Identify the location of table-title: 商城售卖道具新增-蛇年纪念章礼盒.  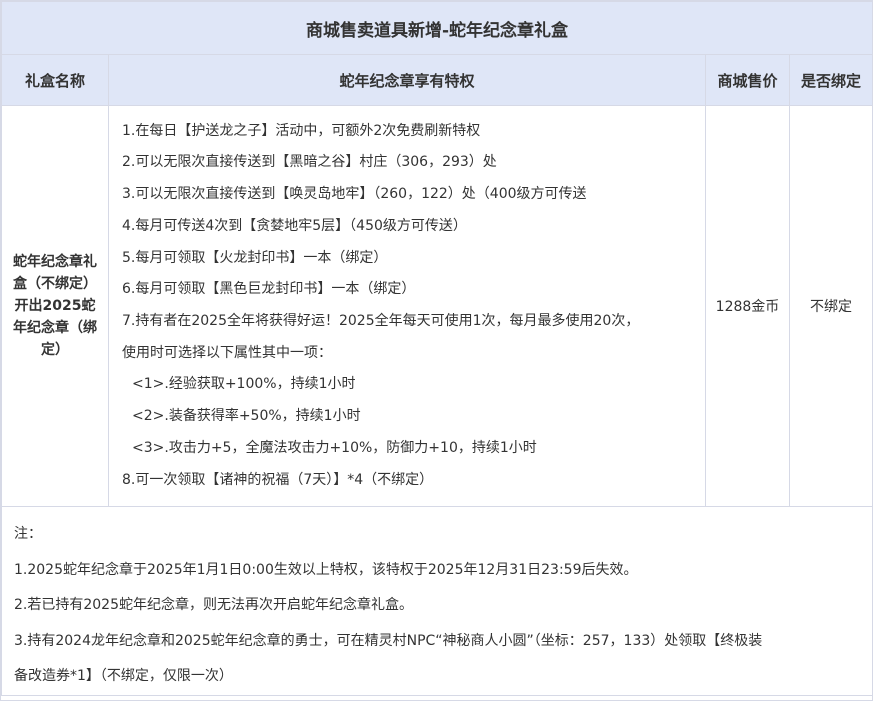
(437, 28).